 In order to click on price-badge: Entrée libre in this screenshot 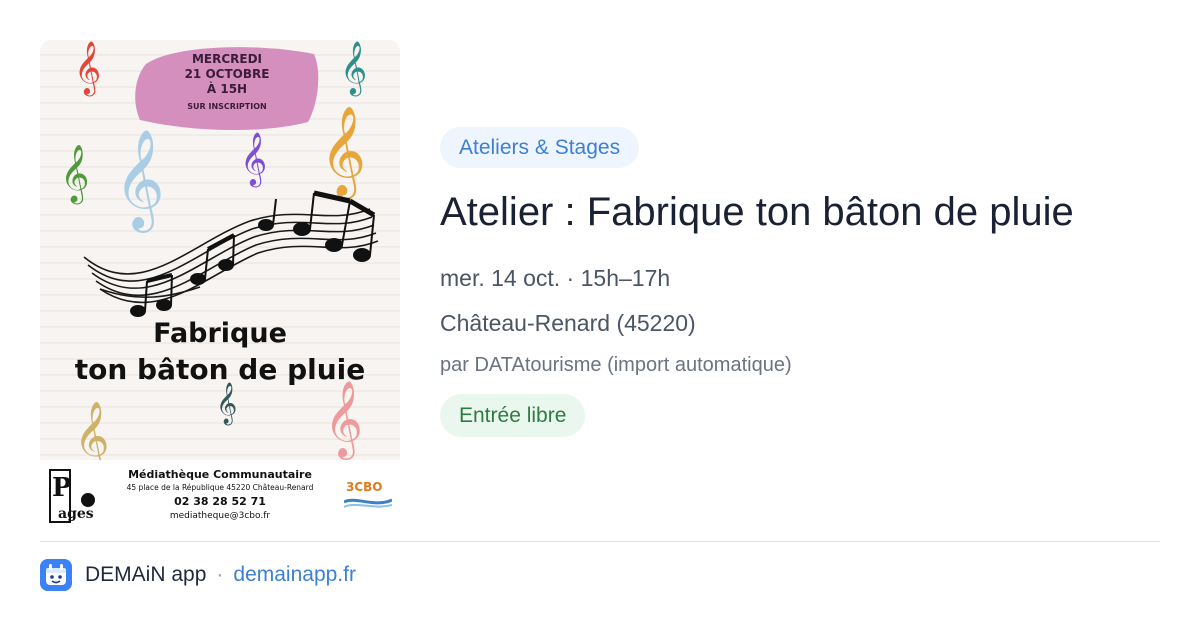, I will do `click(513, 415)`.